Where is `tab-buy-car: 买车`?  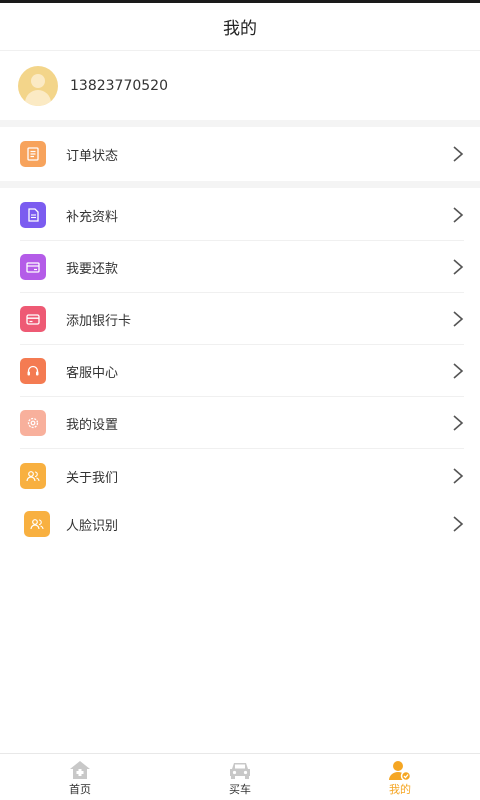
tab-buy-car: 买车 is located at coordinates (240, 777).